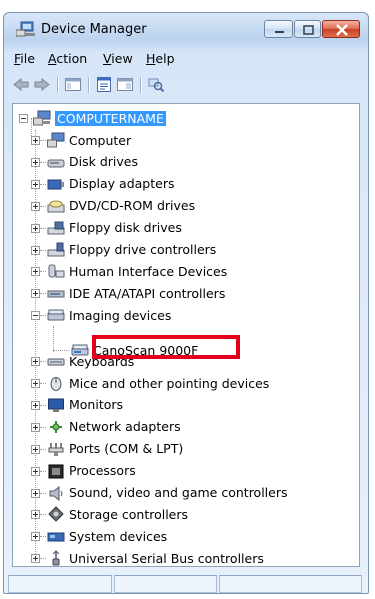  I want to click on processor-icon, so click(56, 471).